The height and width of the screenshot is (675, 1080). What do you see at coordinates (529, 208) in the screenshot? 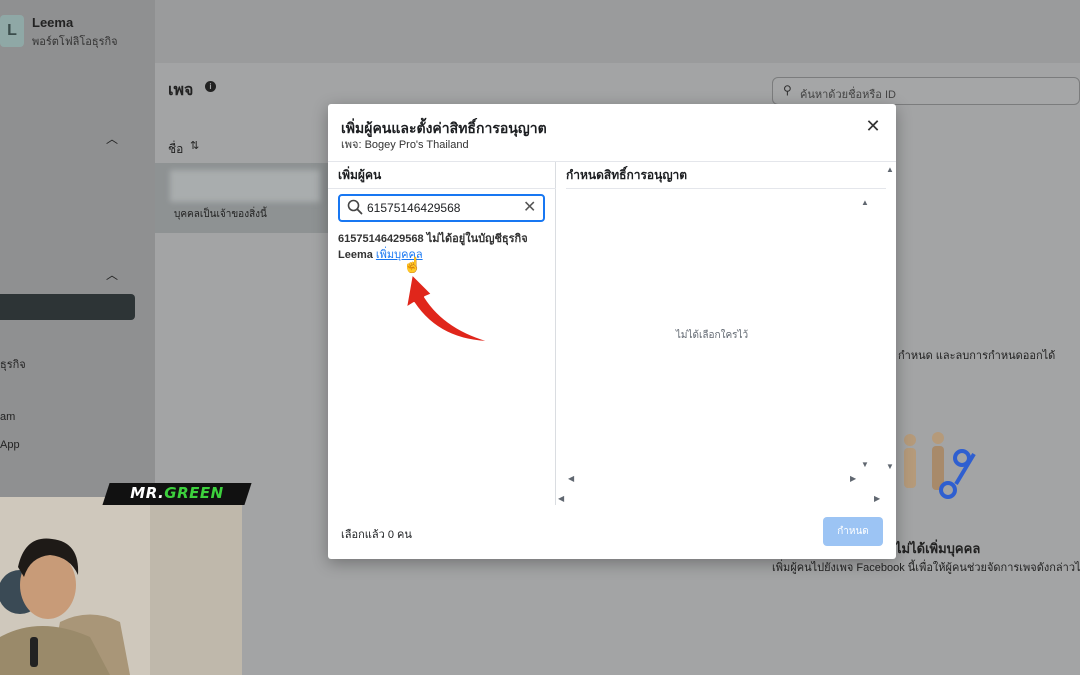
I see `clear-icon: ✕` at bounding box center [529, 208].